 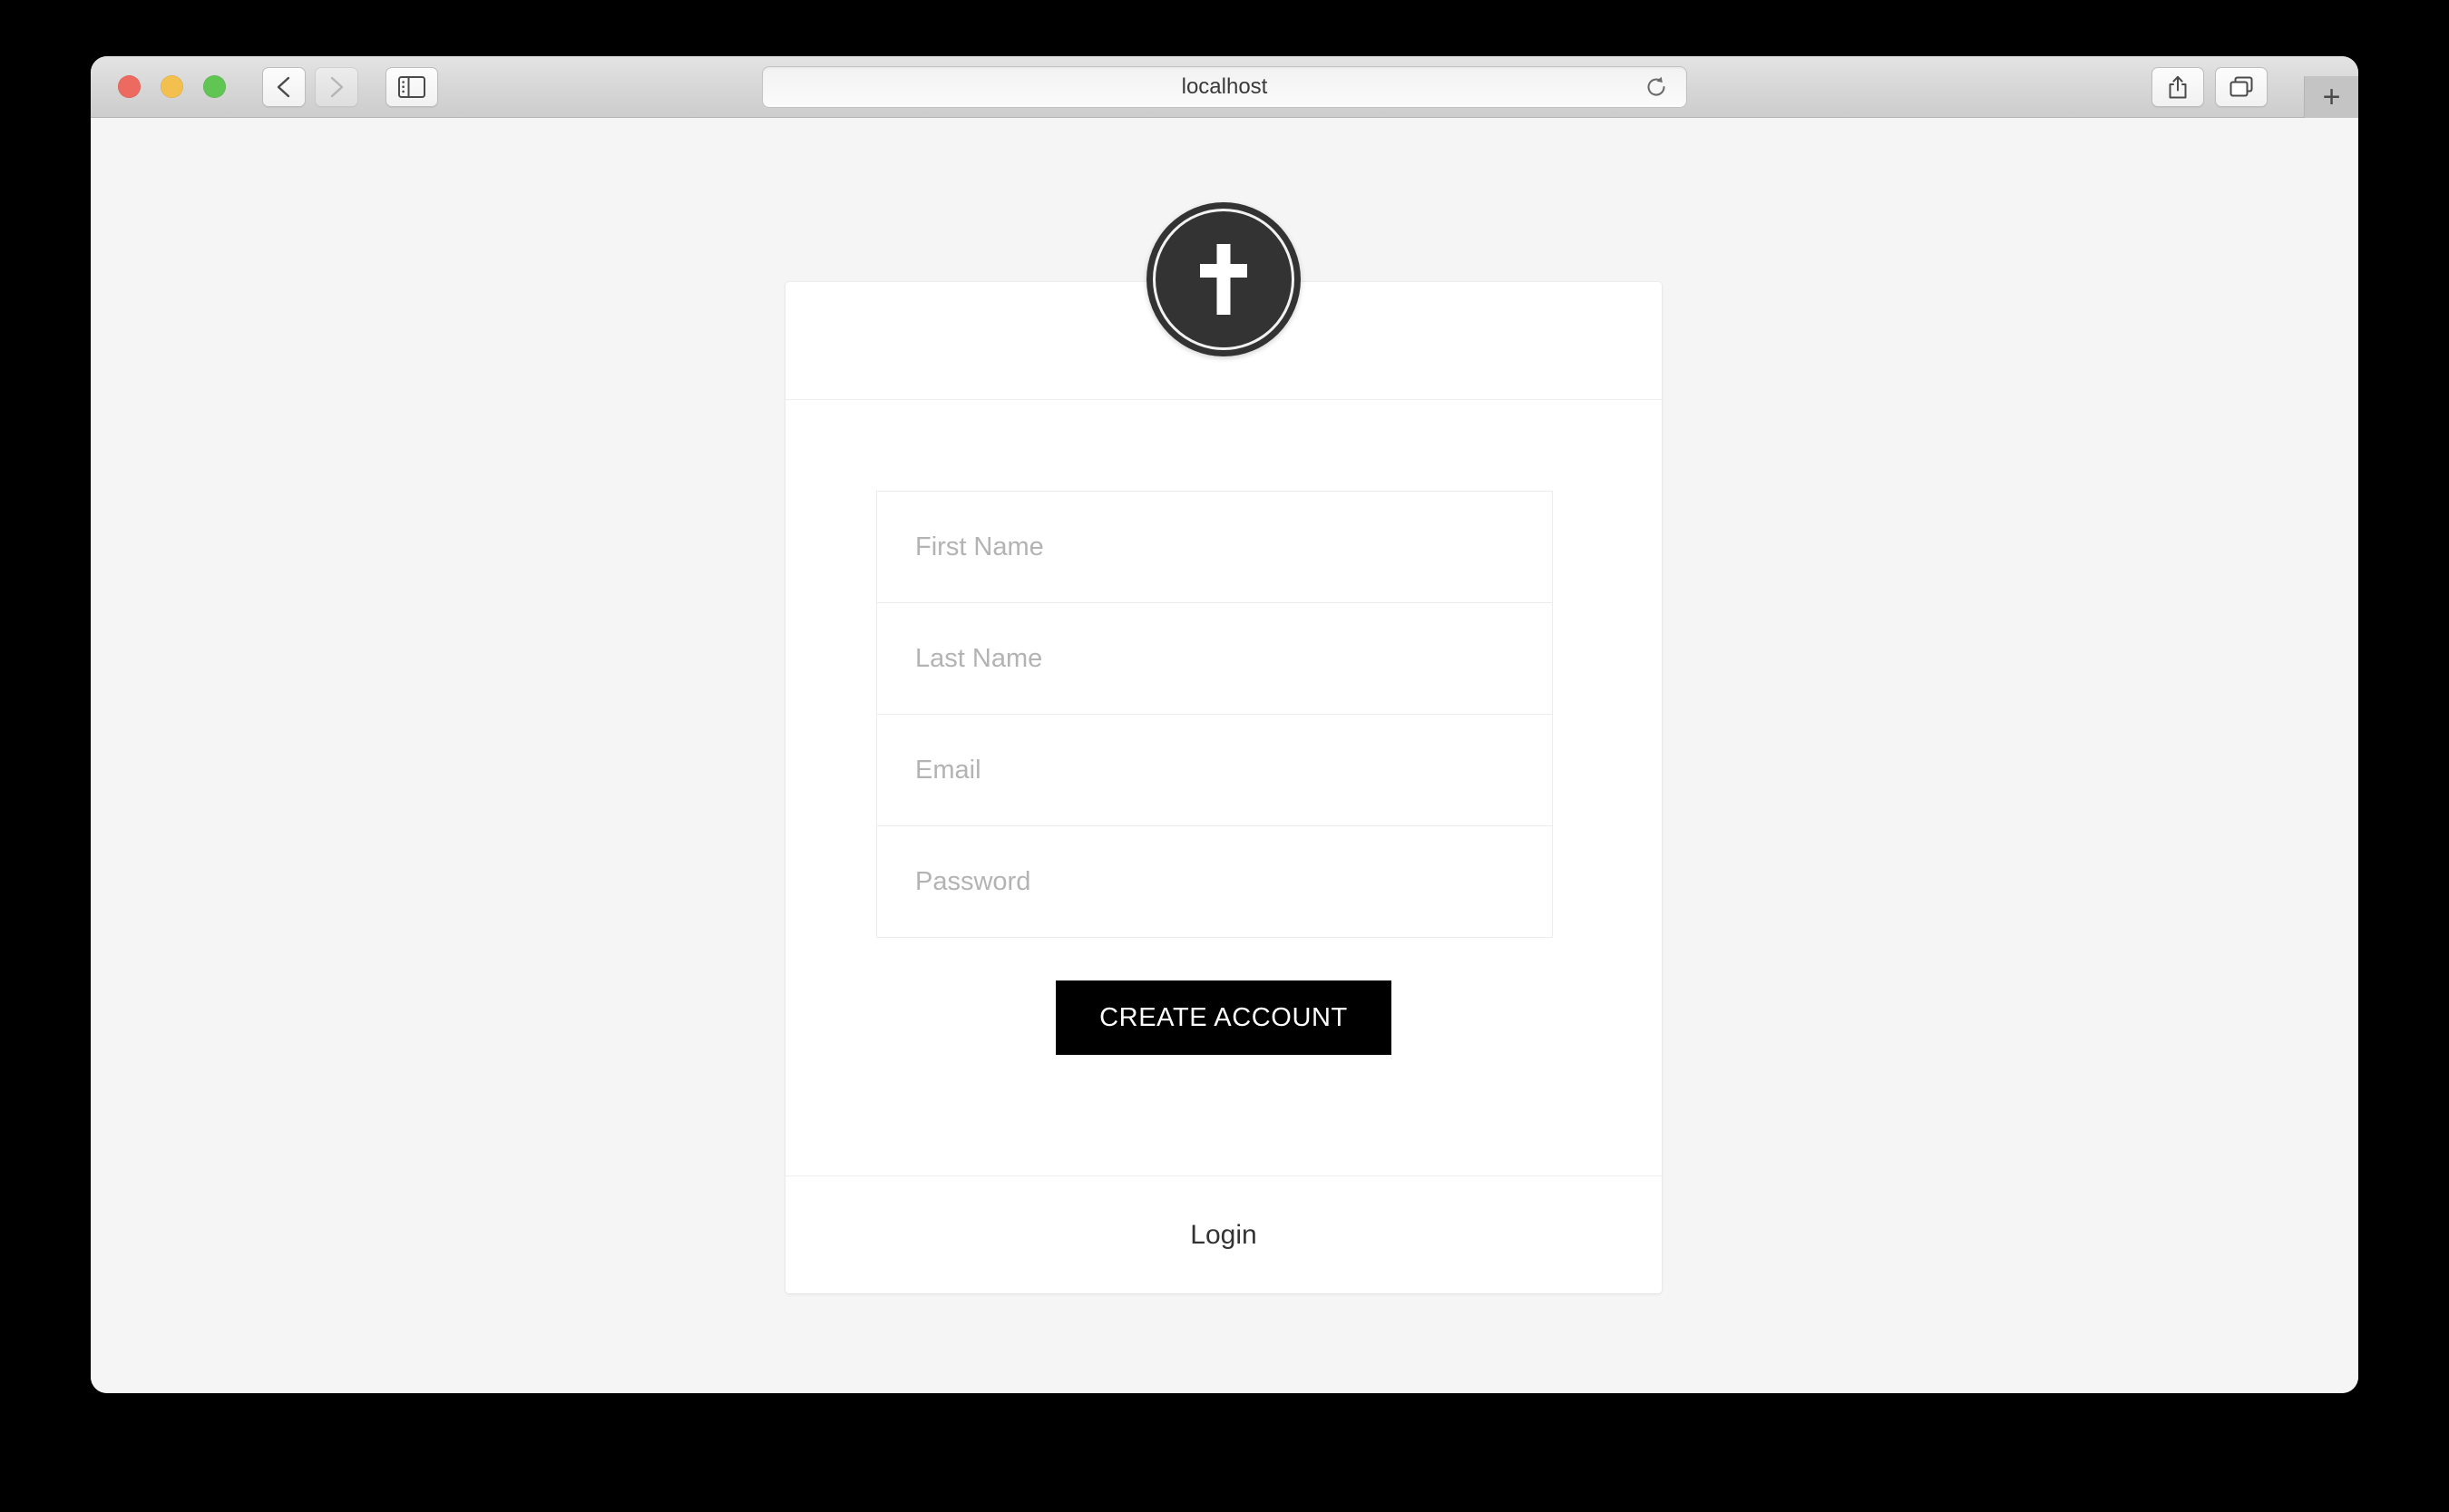 I want to click on address-bar-wrapper: localhost, so click(x=1224, y=86).